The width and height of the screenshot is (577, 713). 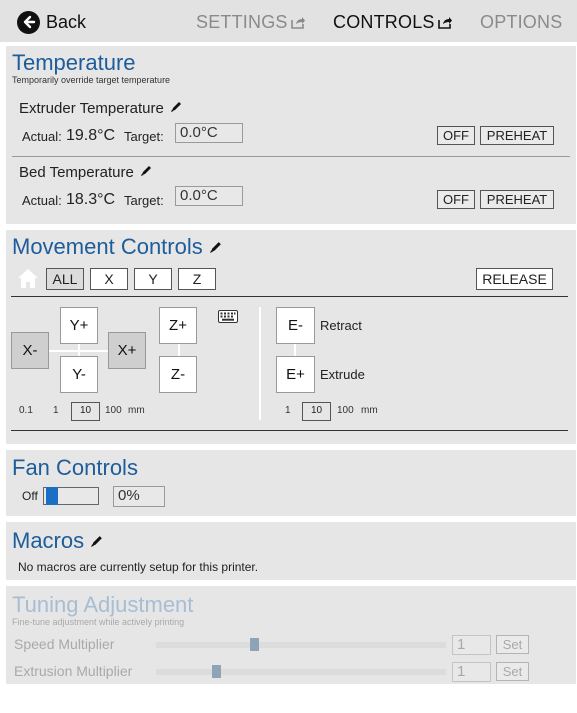 What do you see at coordinates (517, 135) in the screenshot?
I see `extruder-preheat-button: PREHEAT` at bounding box center [517, 135].